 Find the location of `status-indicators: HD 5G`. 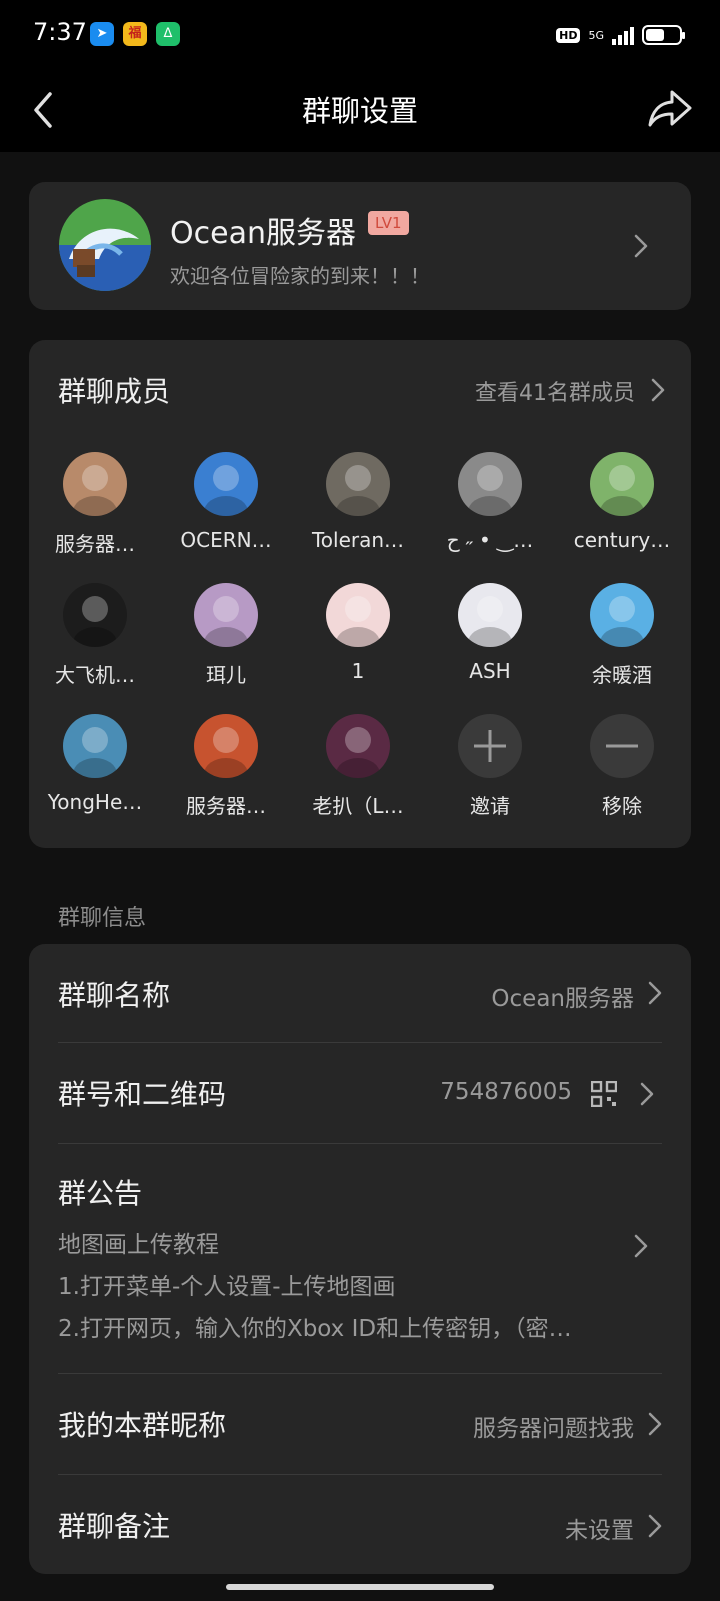

status-indicators: HD 5G is located at coordinates (620, 35).